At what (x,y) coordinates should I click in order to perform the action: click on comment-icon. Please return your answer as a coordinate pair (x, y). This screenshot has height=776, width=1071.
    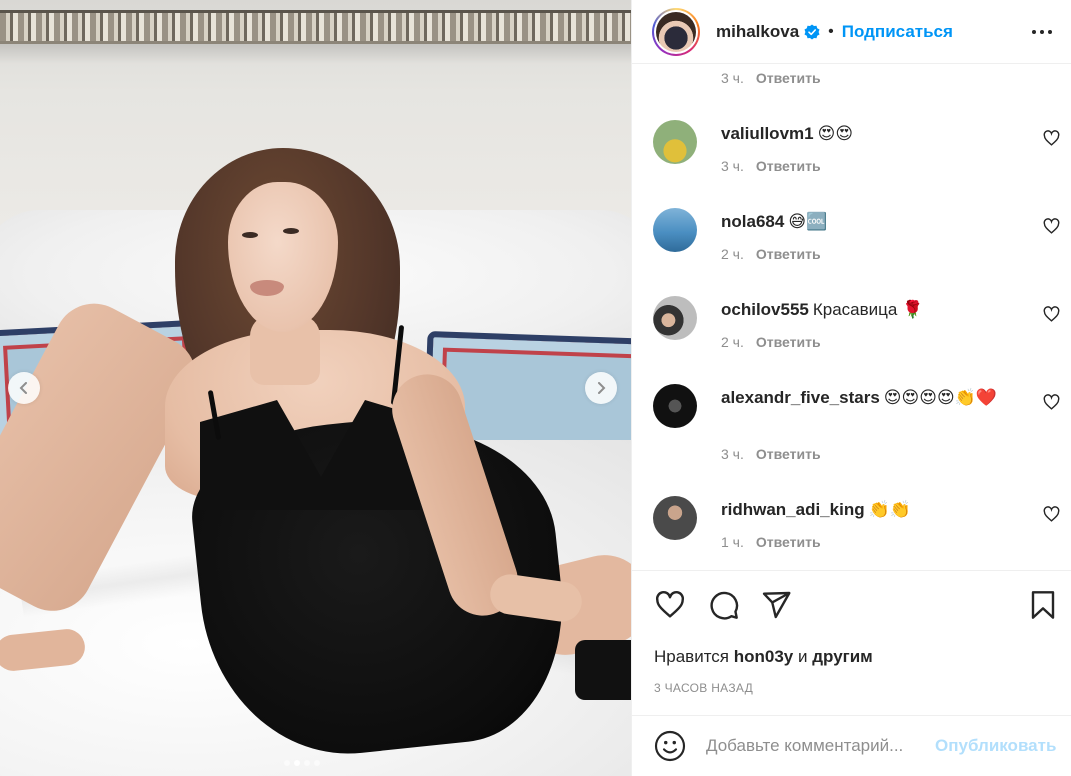
    Looking at the image, I should click on (724, 605).